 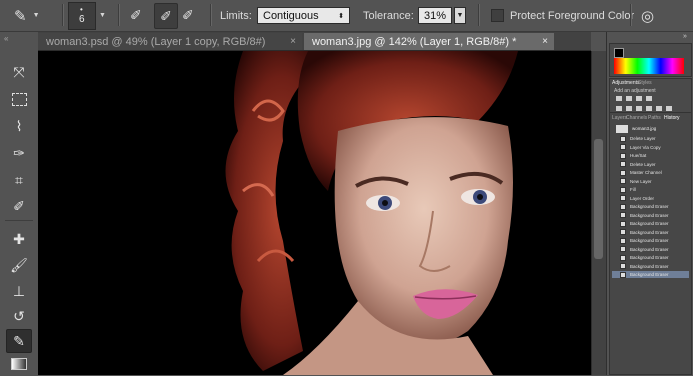 What do you see at coordinates (650, 198) in the screenshot?
I see `history-item: Layer Order` at bounding box center [650, 198].